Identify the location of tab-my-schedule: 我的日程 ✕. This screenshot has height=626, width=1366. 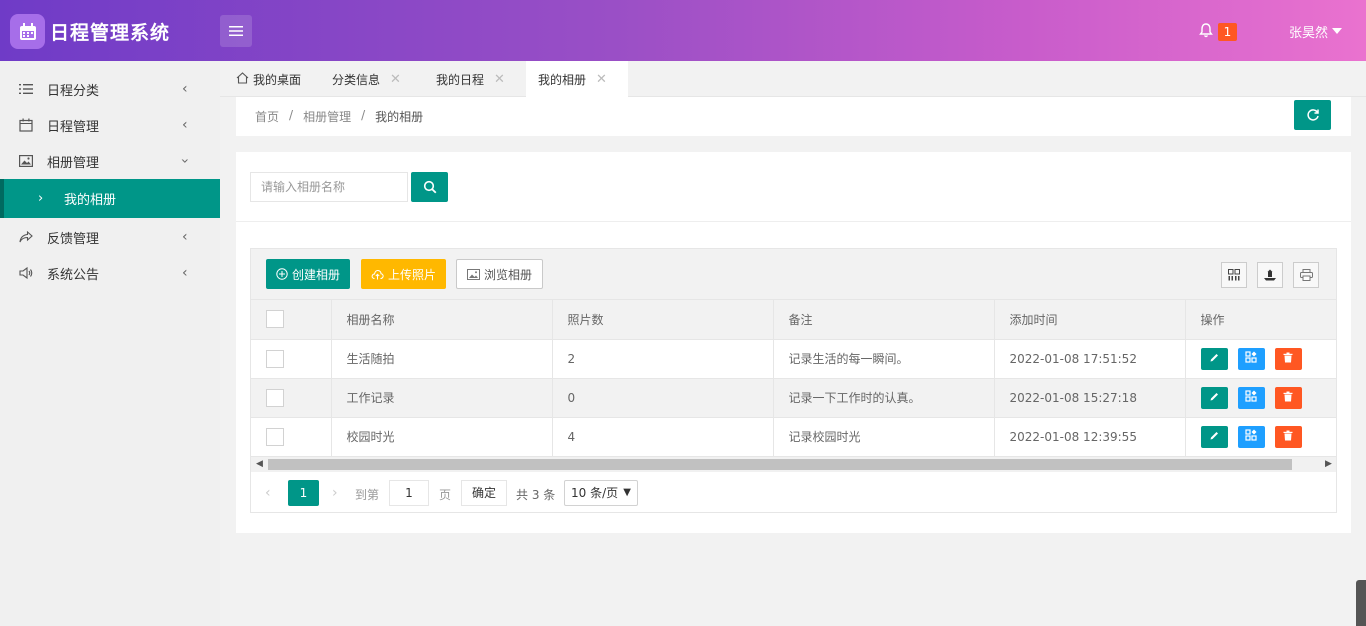
(474, 79).